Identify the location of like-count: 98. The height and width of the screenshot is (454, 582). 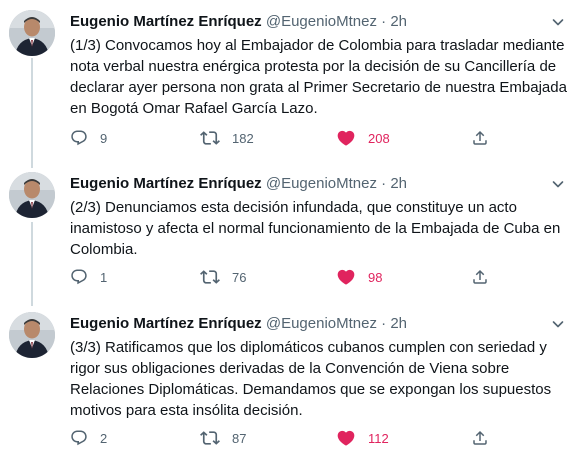
(375, 277).